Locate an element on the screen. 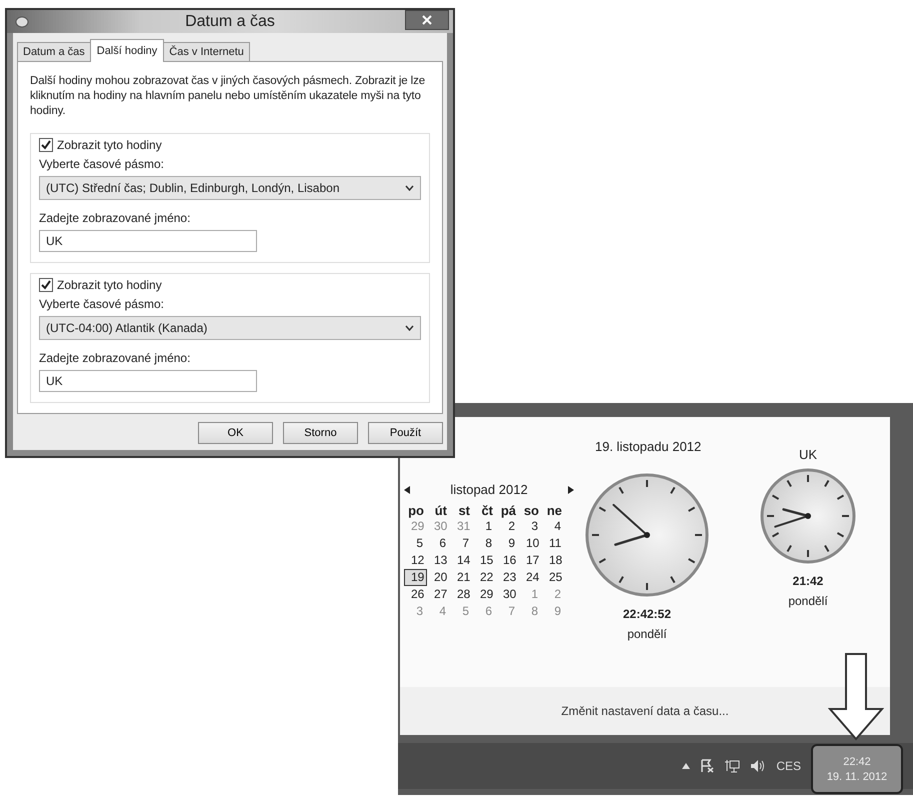 The height and width of the screenshot is (797, 913). clock-caption: UK is located at coordinates (808, 454).